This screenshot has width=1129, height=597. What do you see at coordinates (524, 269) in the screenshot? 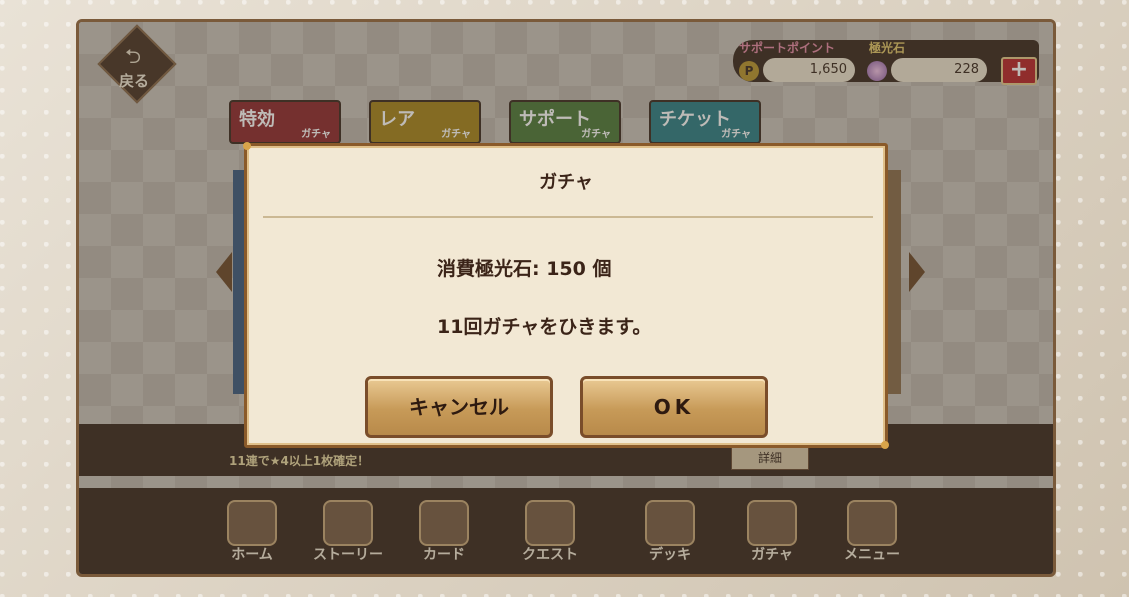
I see `cost-text: 消費極光石: 150 個` at bounding box center [524, 269].